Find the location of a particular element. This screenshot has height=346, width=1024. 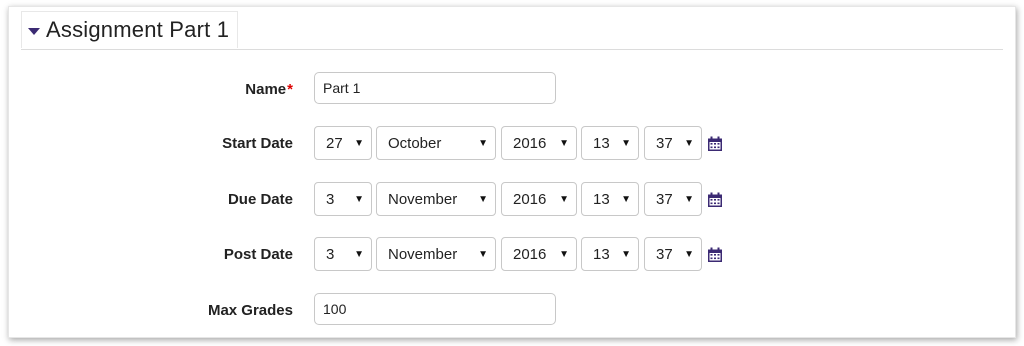

post-date-label: Post Date is located at coordinates (258, 254).